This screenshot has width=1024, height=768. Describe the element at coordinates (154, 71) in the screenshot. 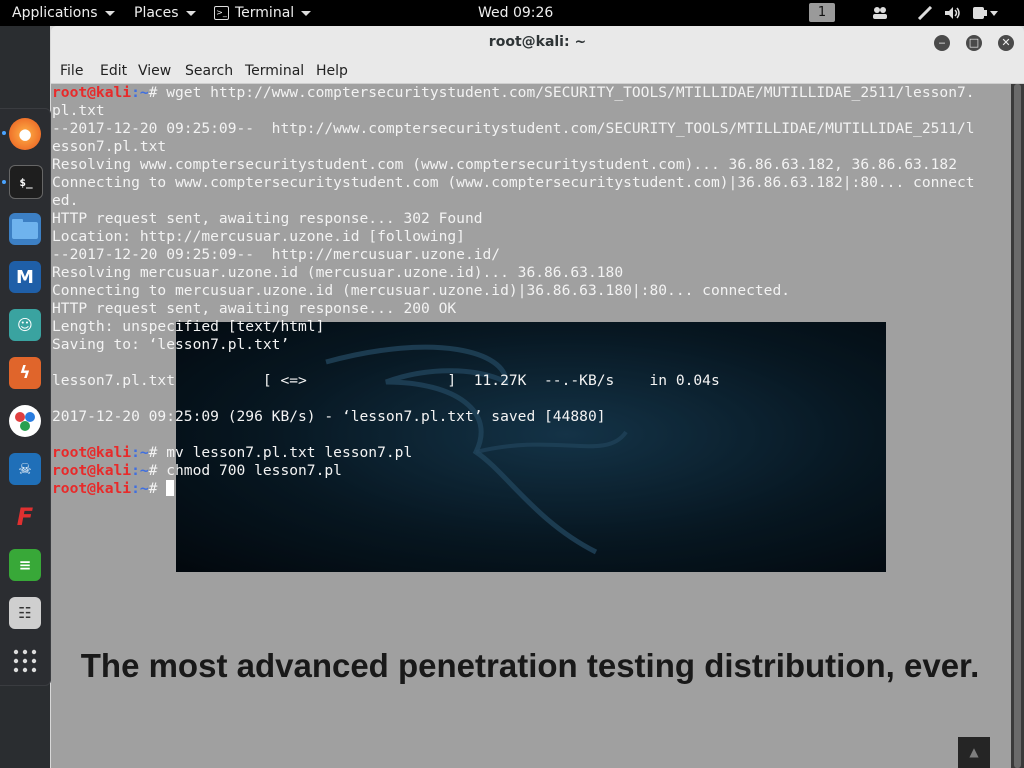

I see `menu-view: View` at that location.